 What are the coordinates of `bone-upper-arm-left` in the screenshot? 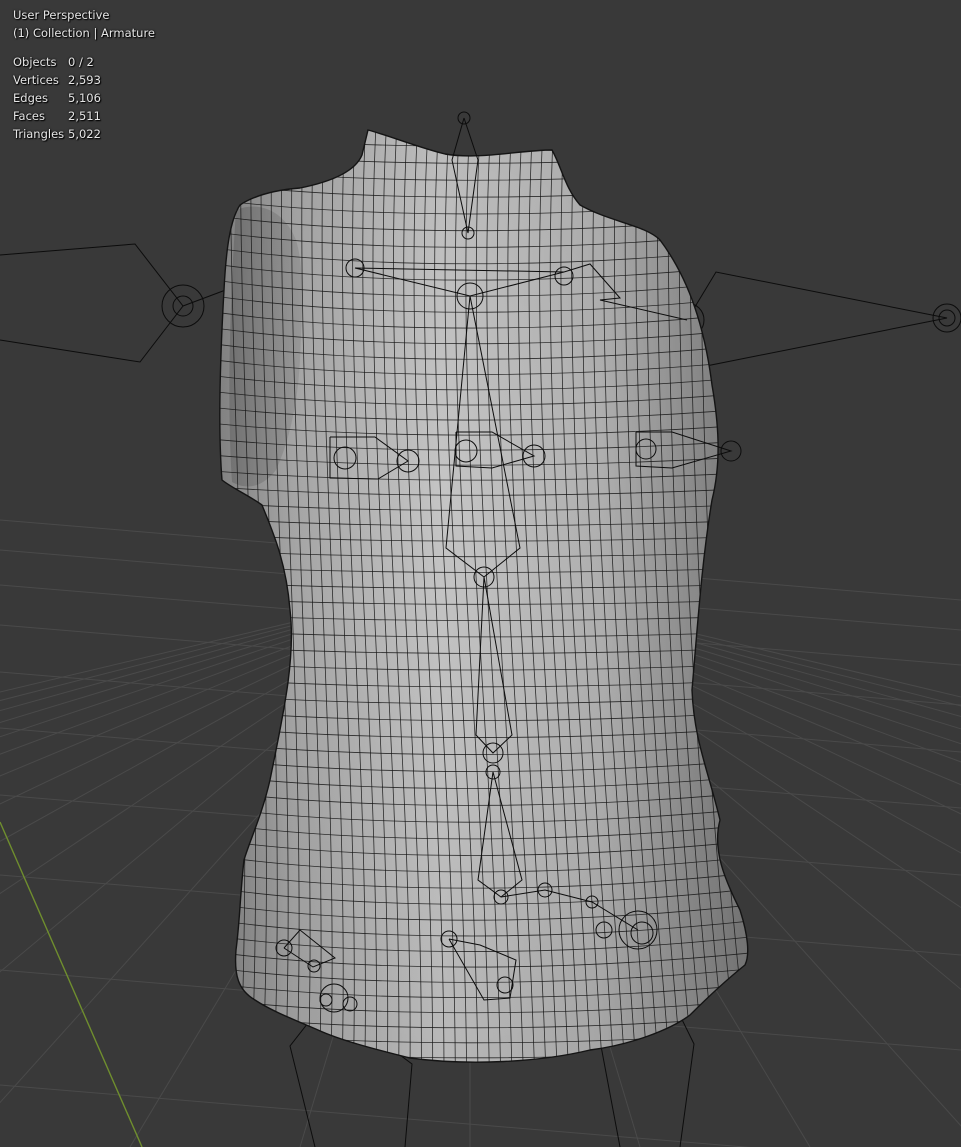 It's located at (92, 303).